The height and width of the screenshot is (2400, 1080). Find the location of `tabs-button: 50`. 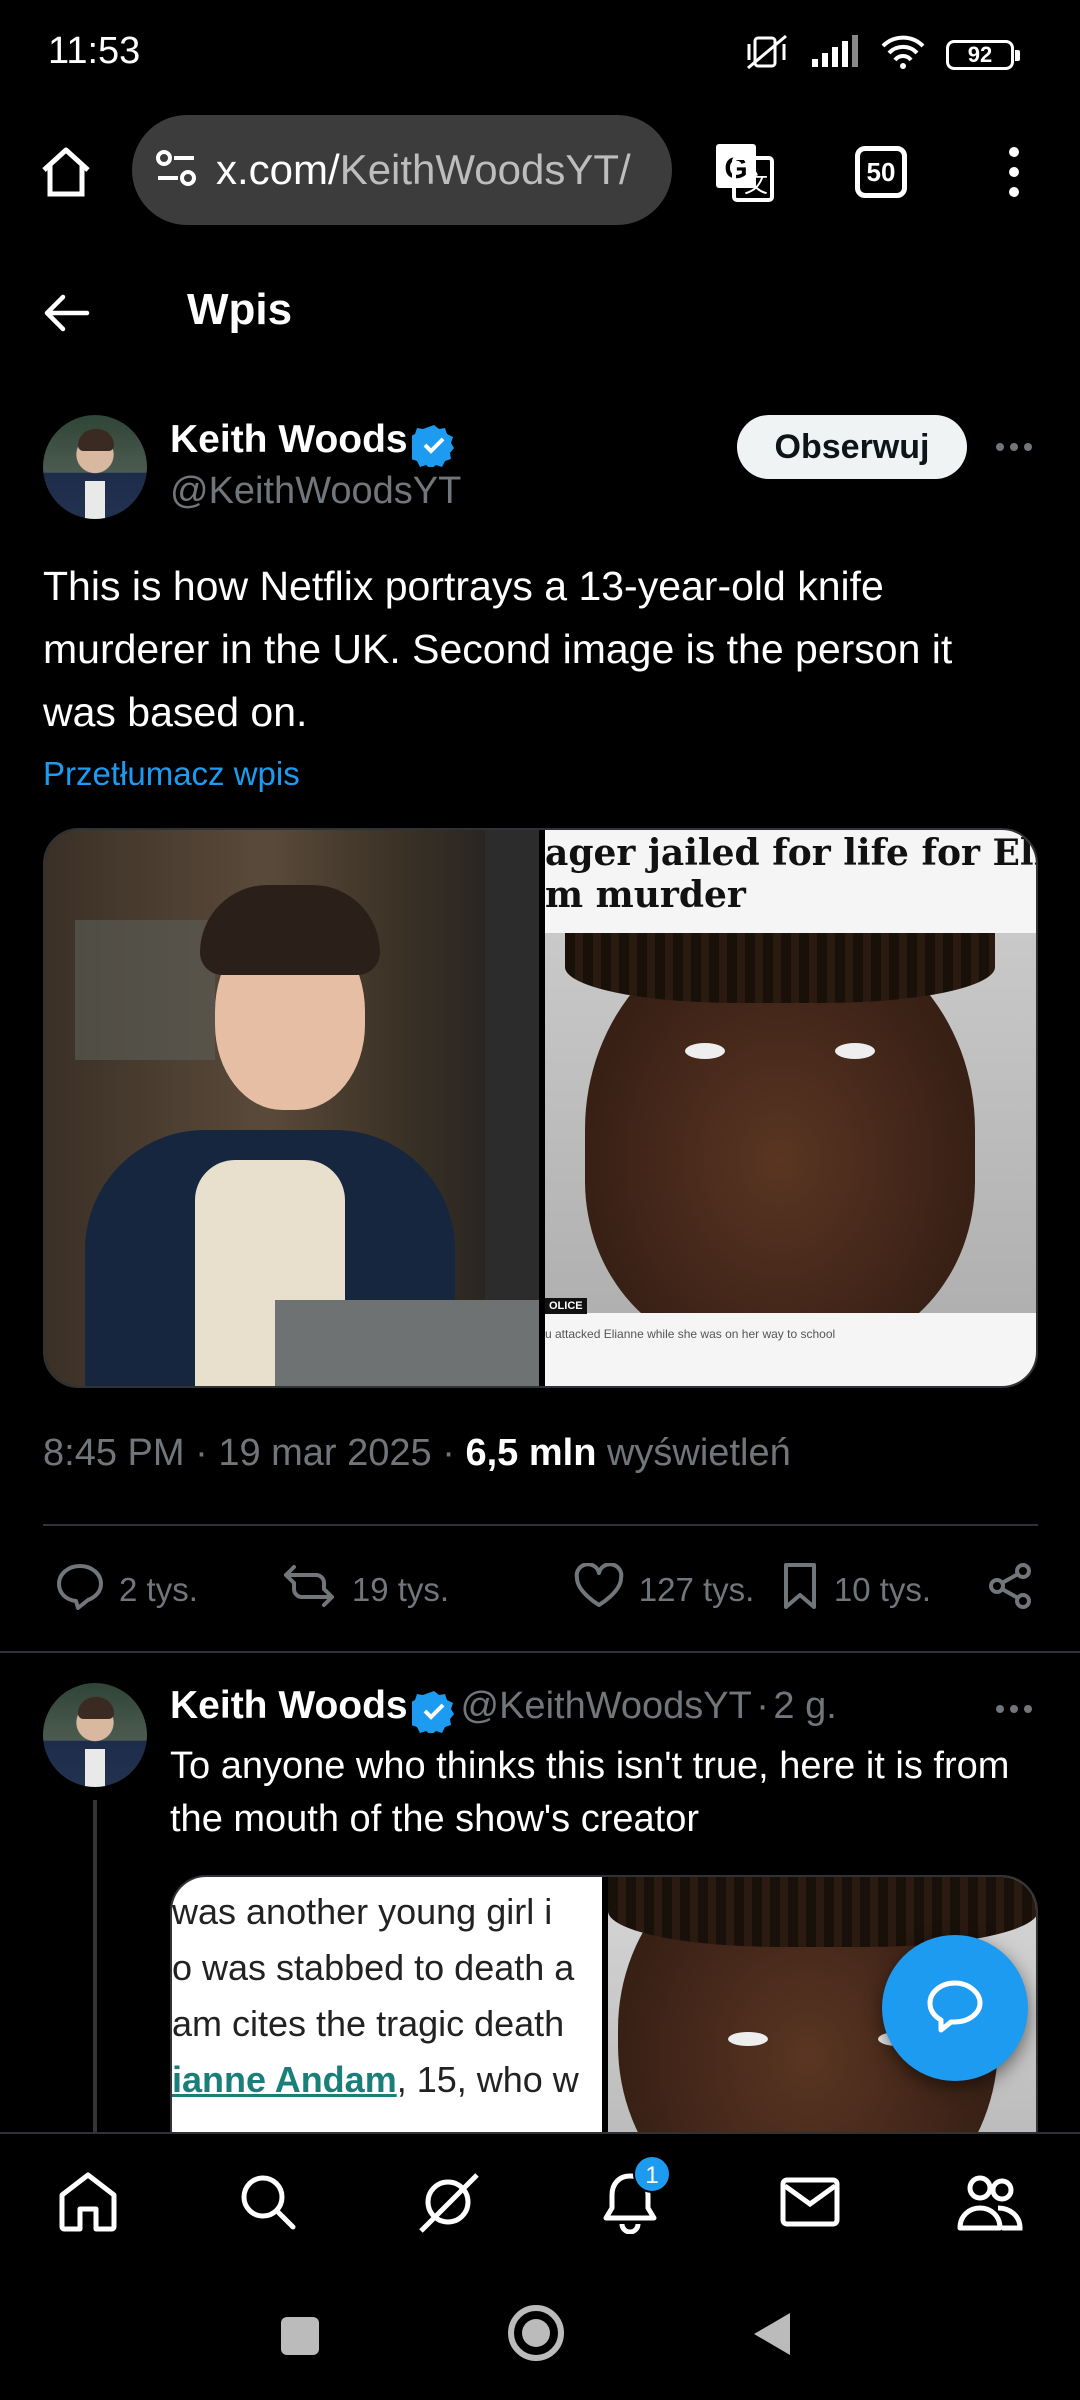

tabs-button: 50 is located at coordinates (881, 172).